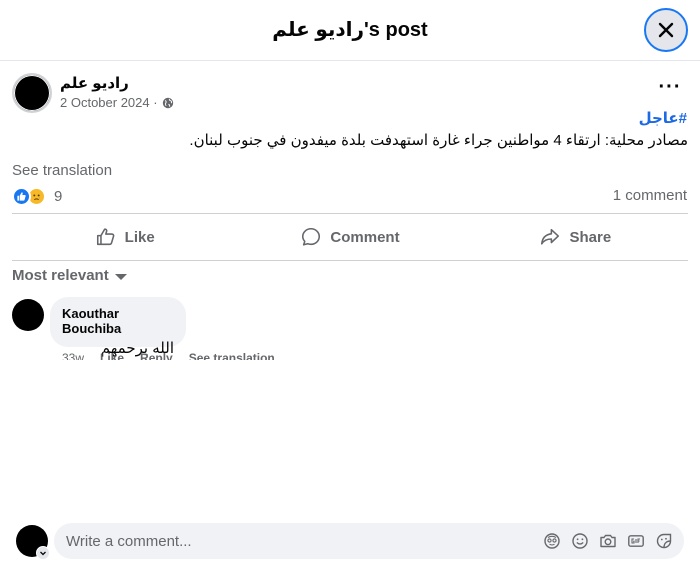 This screenshot has height=577, width=700. I want to click on share-button: Share, so click(575, 237).